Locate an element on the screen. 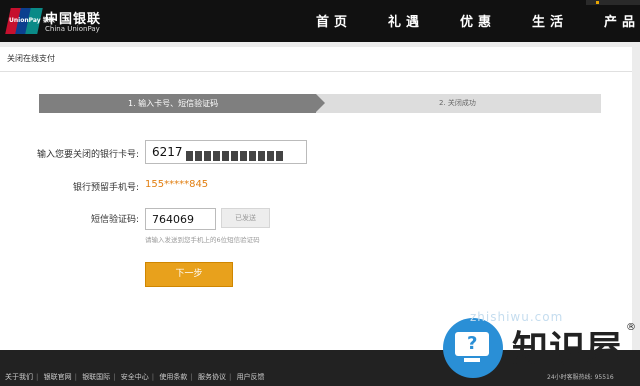  divider is located at coordinates (316, 71).